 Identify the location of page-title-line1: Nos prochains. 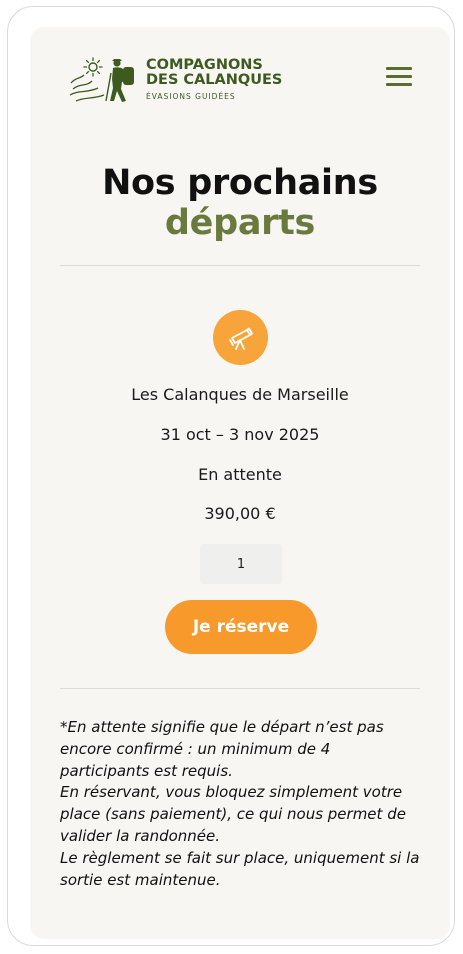
(240, 183).